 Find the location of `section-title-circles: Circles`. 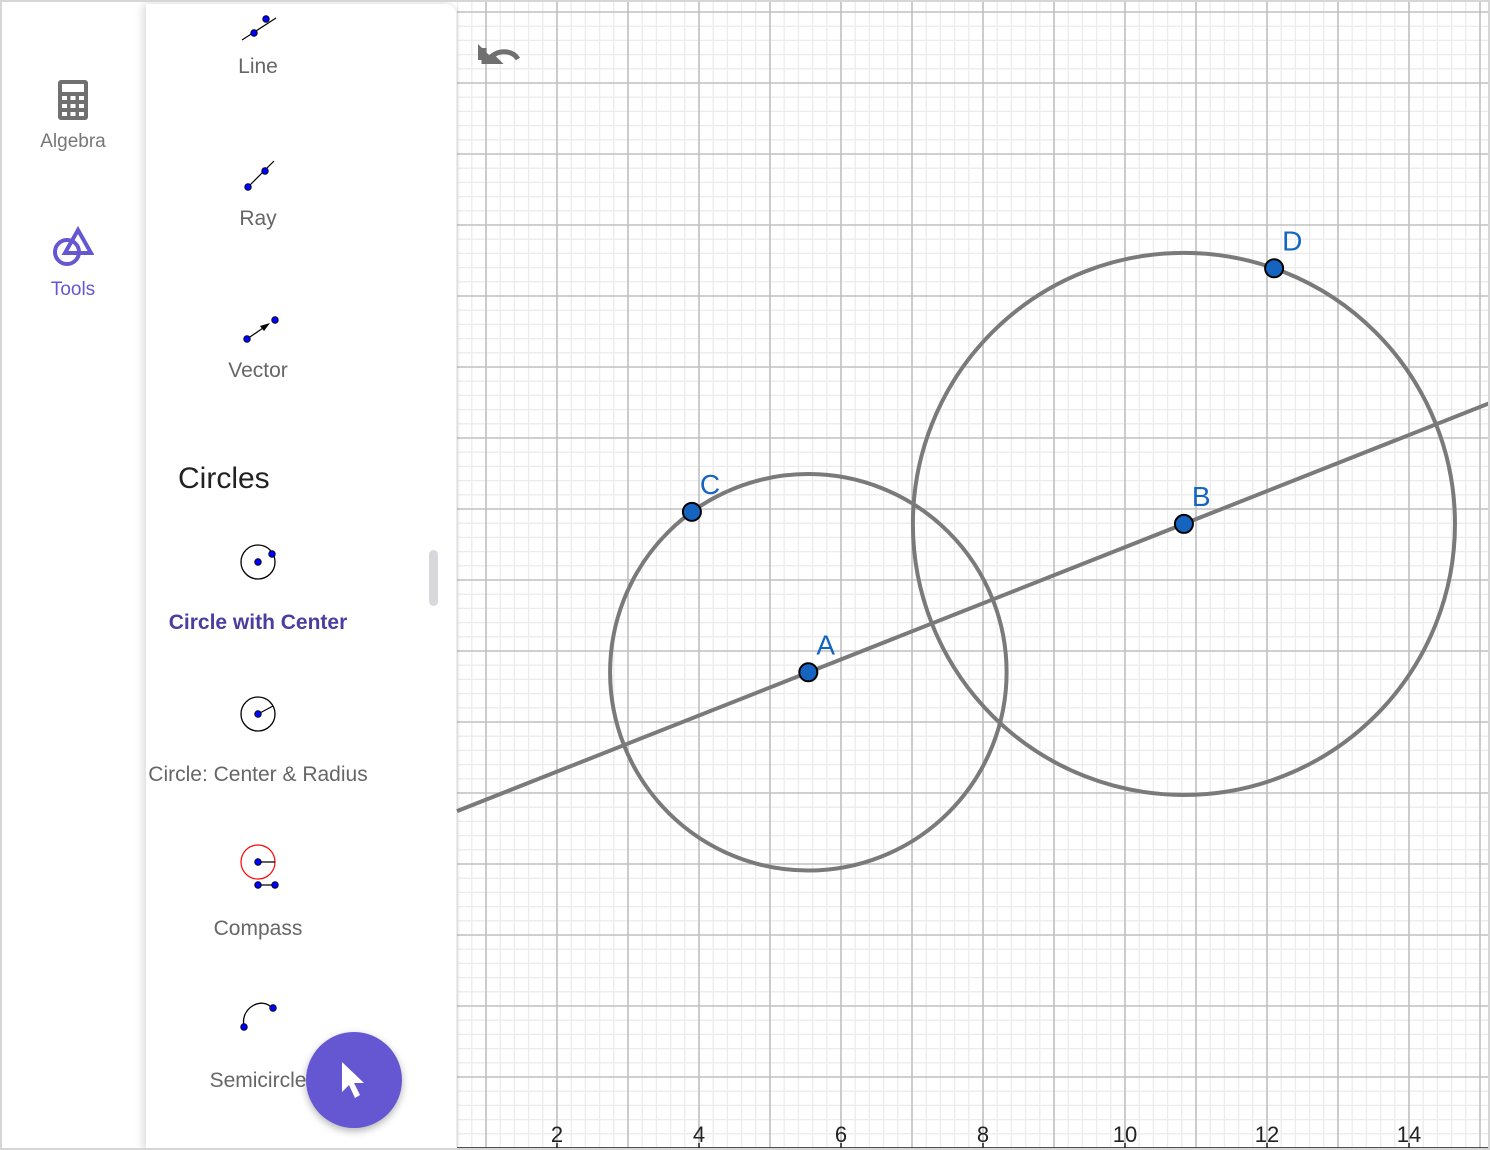

section-title-circles: Circles is located at coordinates (224, 478).